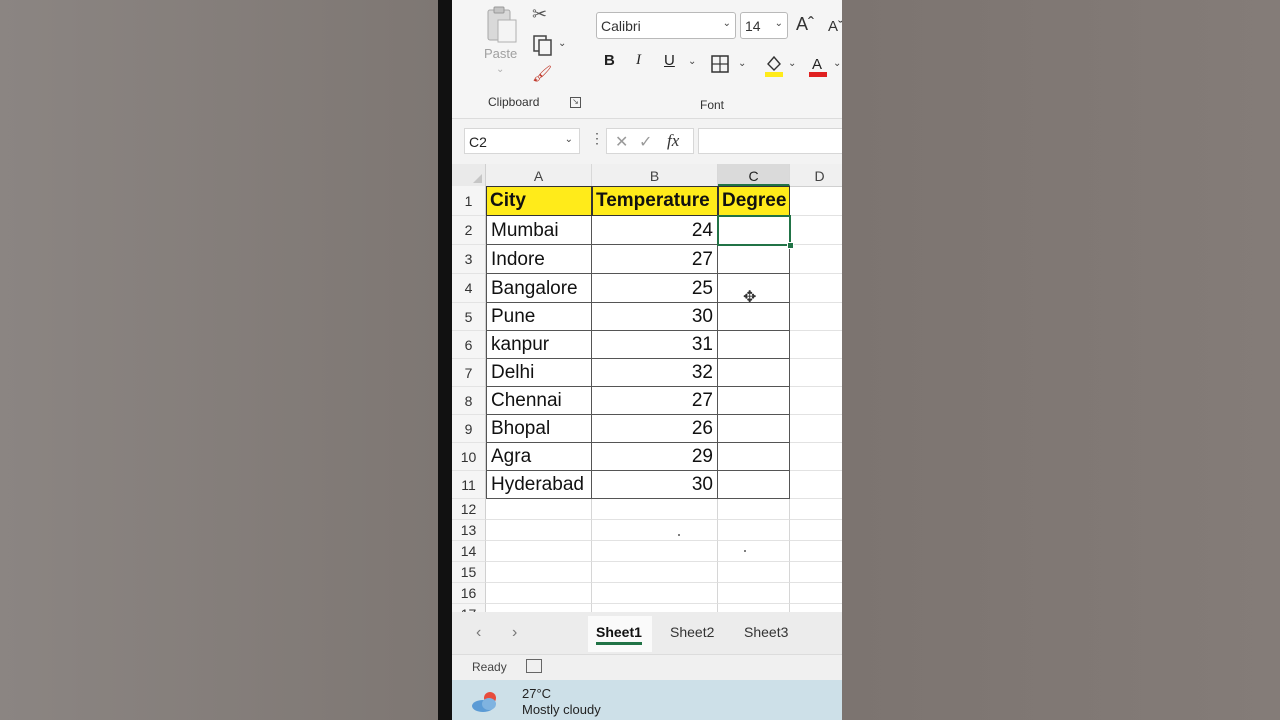  I want to click on clipboard-launcher-icon: ↘, so click(575, 102).